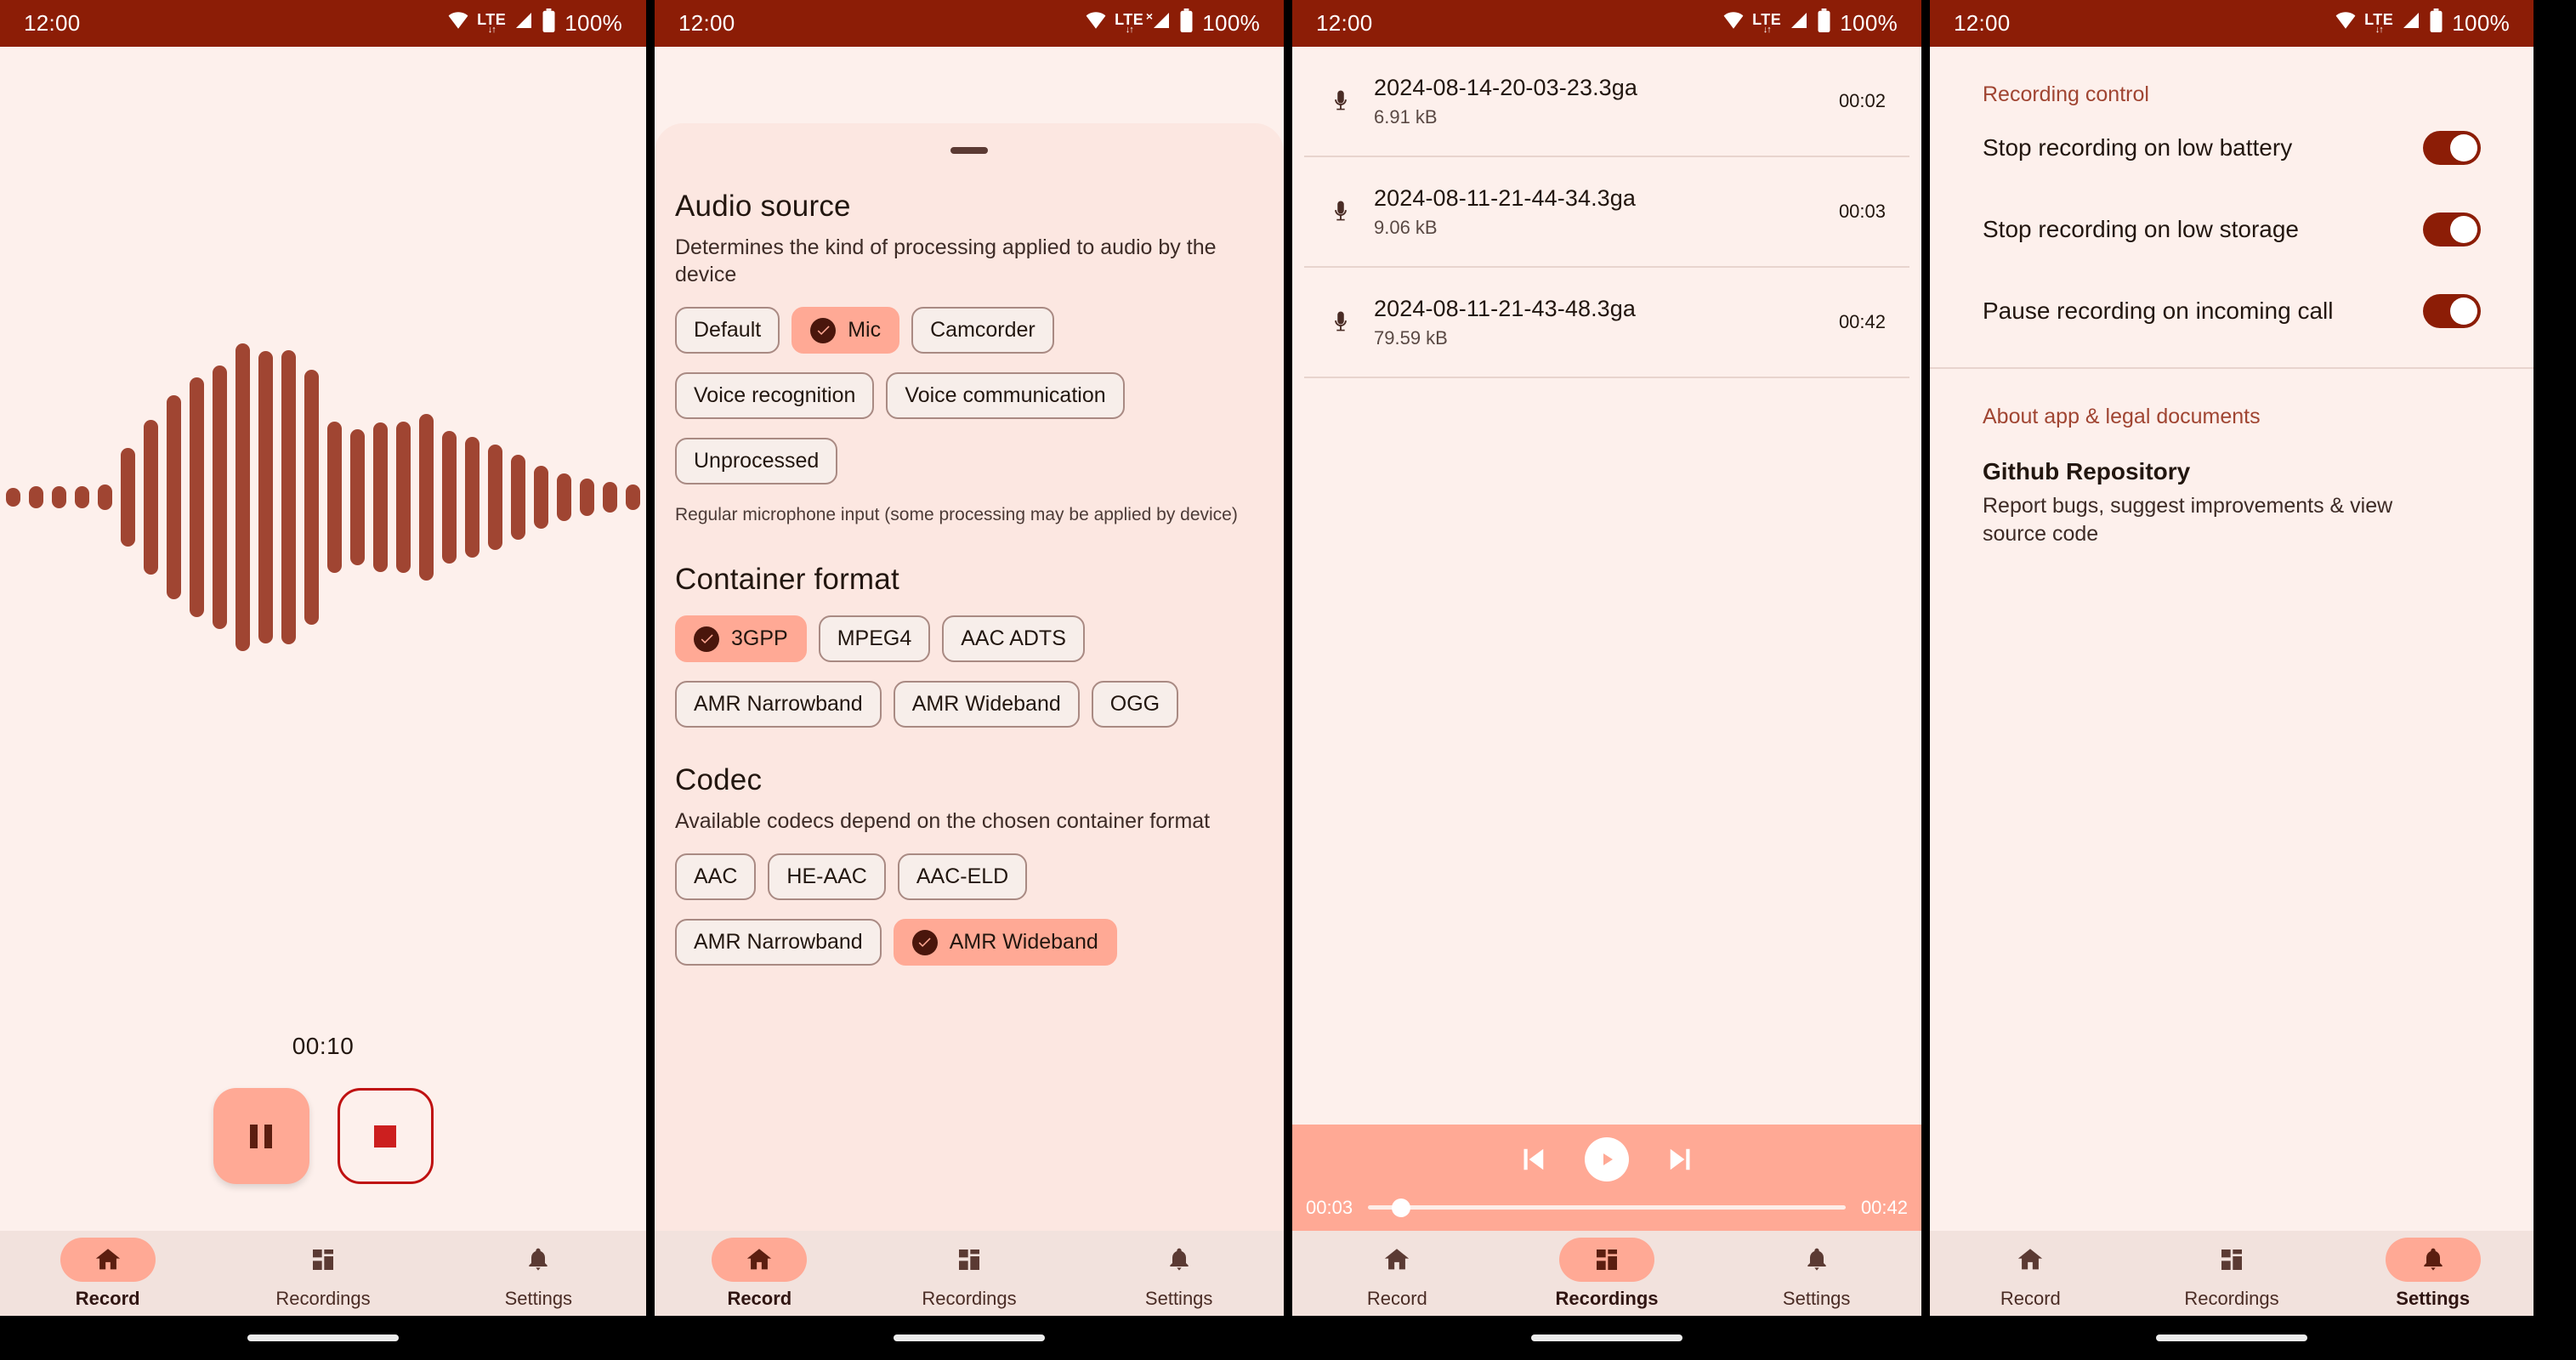  What do you see at coordinates (2452, 311) in the screenshot?
I see `toggle-incoming-call` at bounding box center [2452, 311].